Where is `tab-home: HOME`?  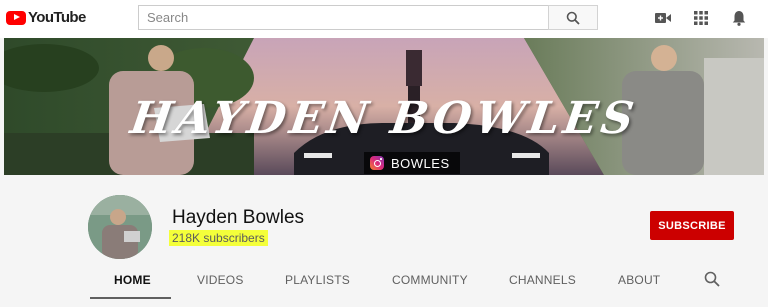 tab-home: HOME is located at coordinates (132, 280).